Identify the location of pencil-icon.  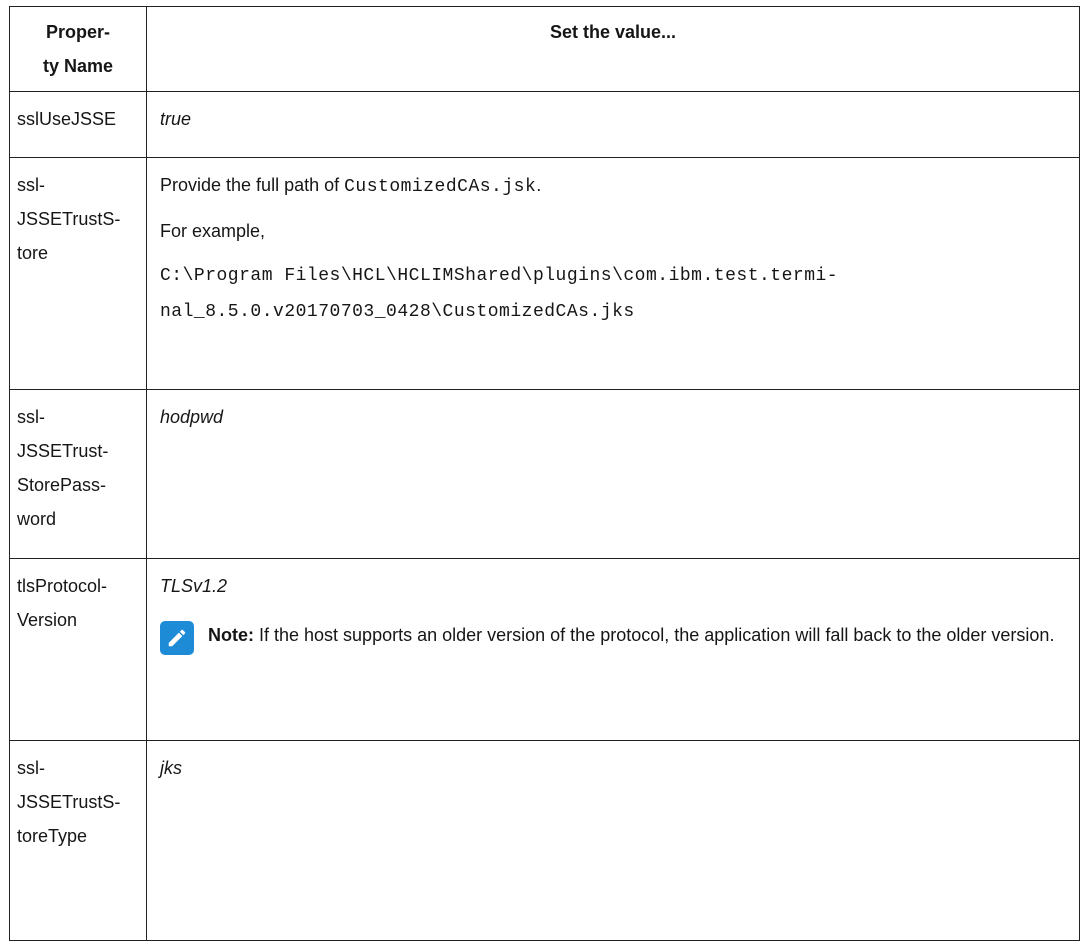
(177, 638).